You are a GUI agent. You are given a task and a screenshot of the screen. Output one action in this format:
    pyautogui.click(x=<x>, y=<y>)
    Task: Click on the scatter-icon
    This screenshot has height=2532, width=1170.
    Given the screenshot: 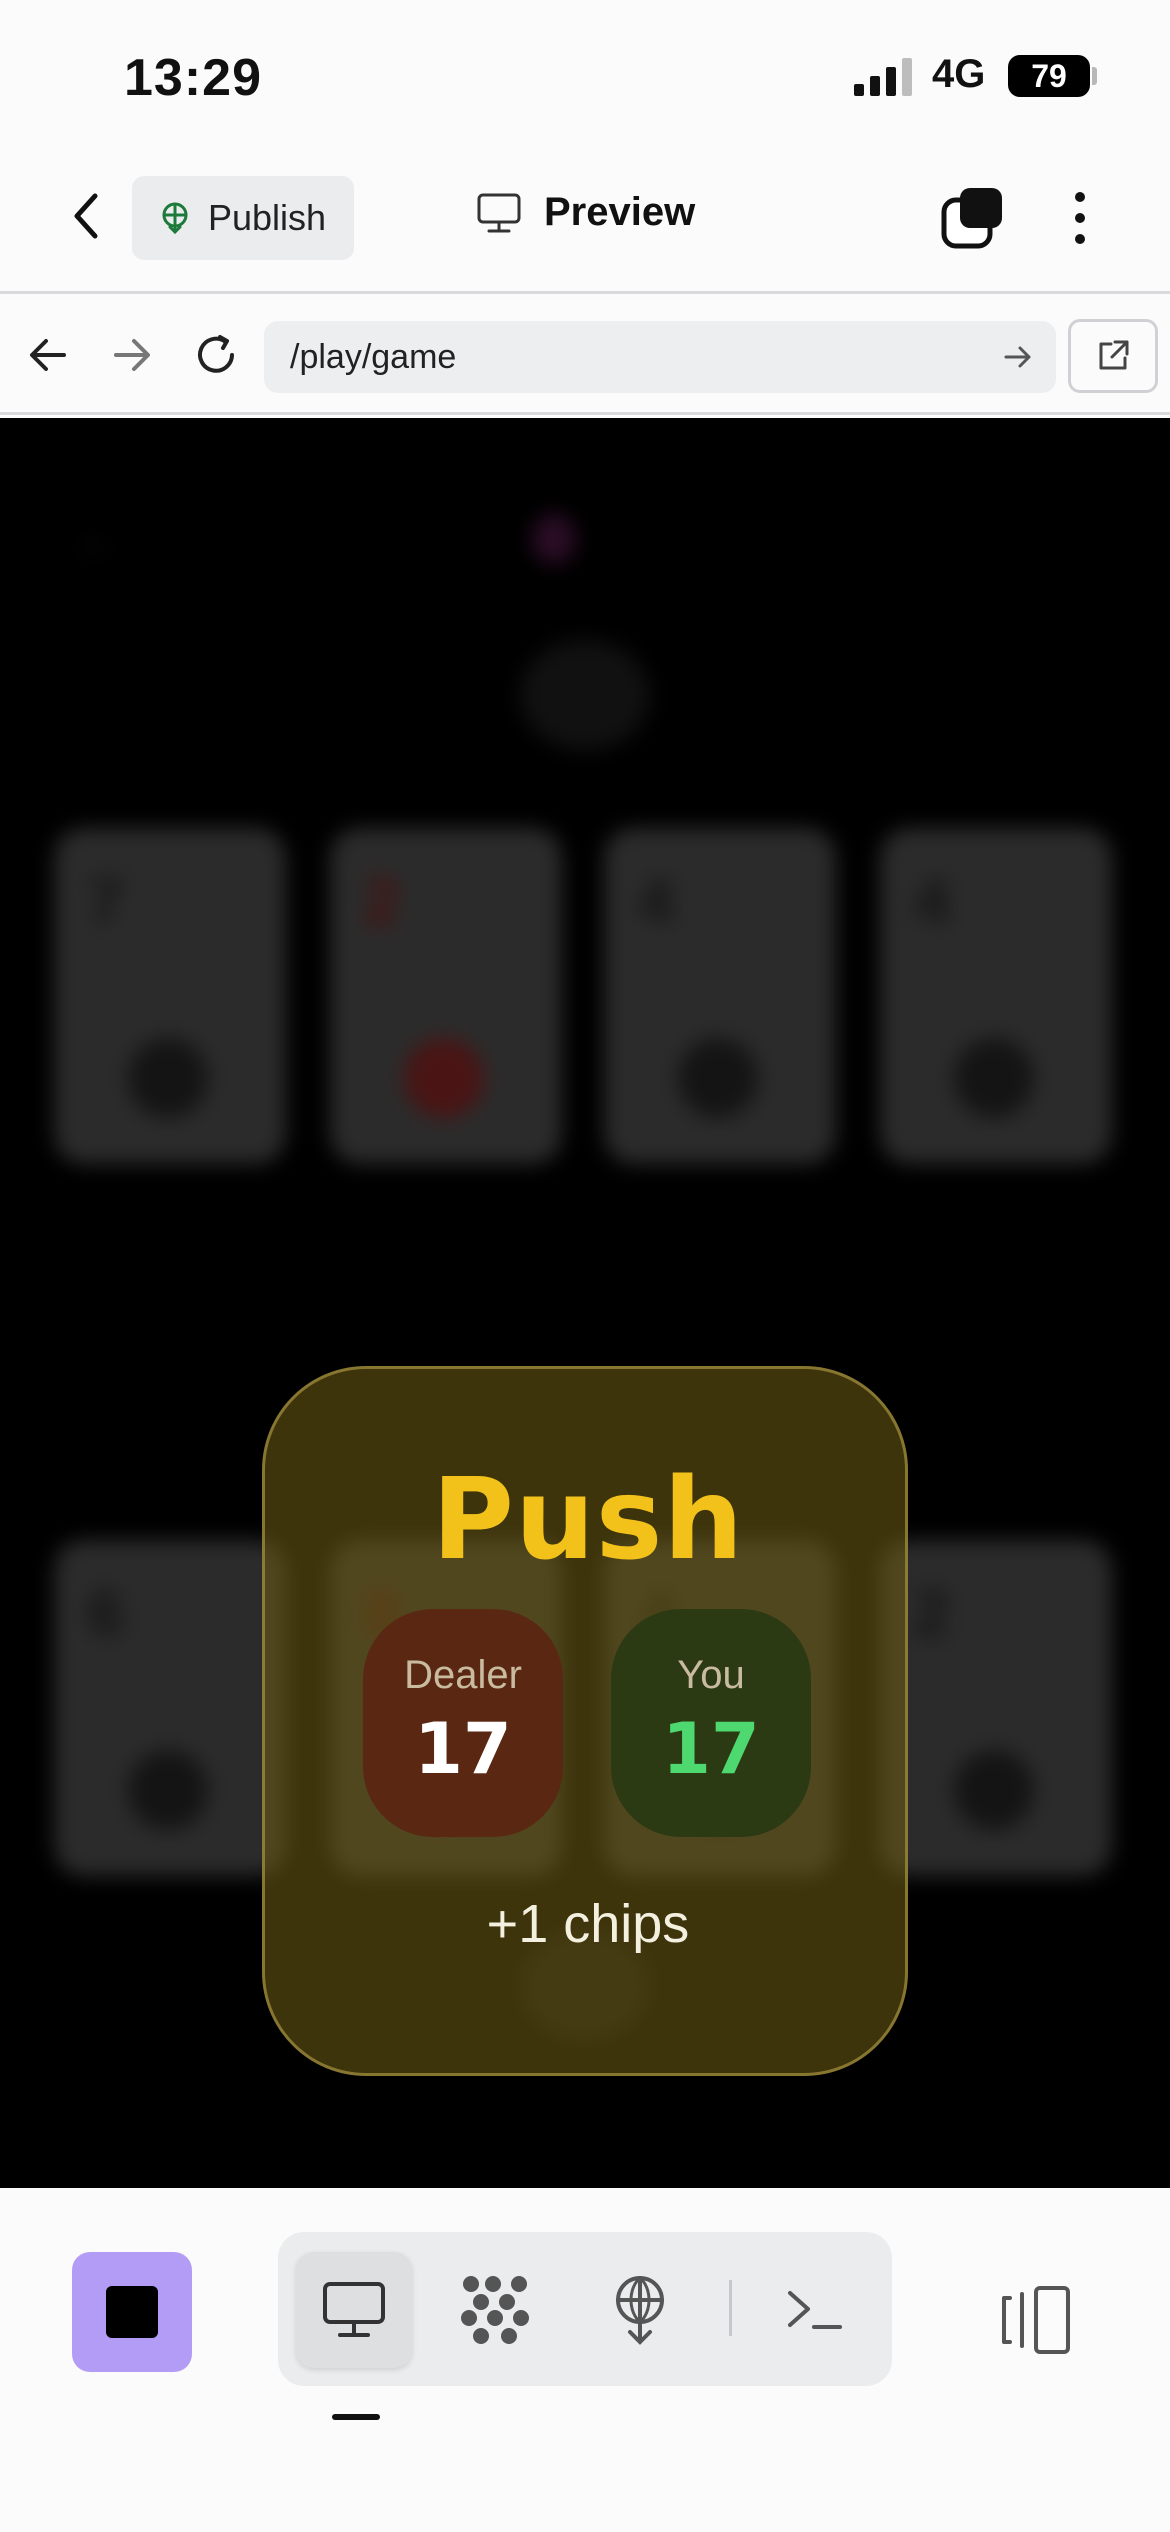 What is the action you would take?
    pyautogui.click(x=495, y=2310)
    